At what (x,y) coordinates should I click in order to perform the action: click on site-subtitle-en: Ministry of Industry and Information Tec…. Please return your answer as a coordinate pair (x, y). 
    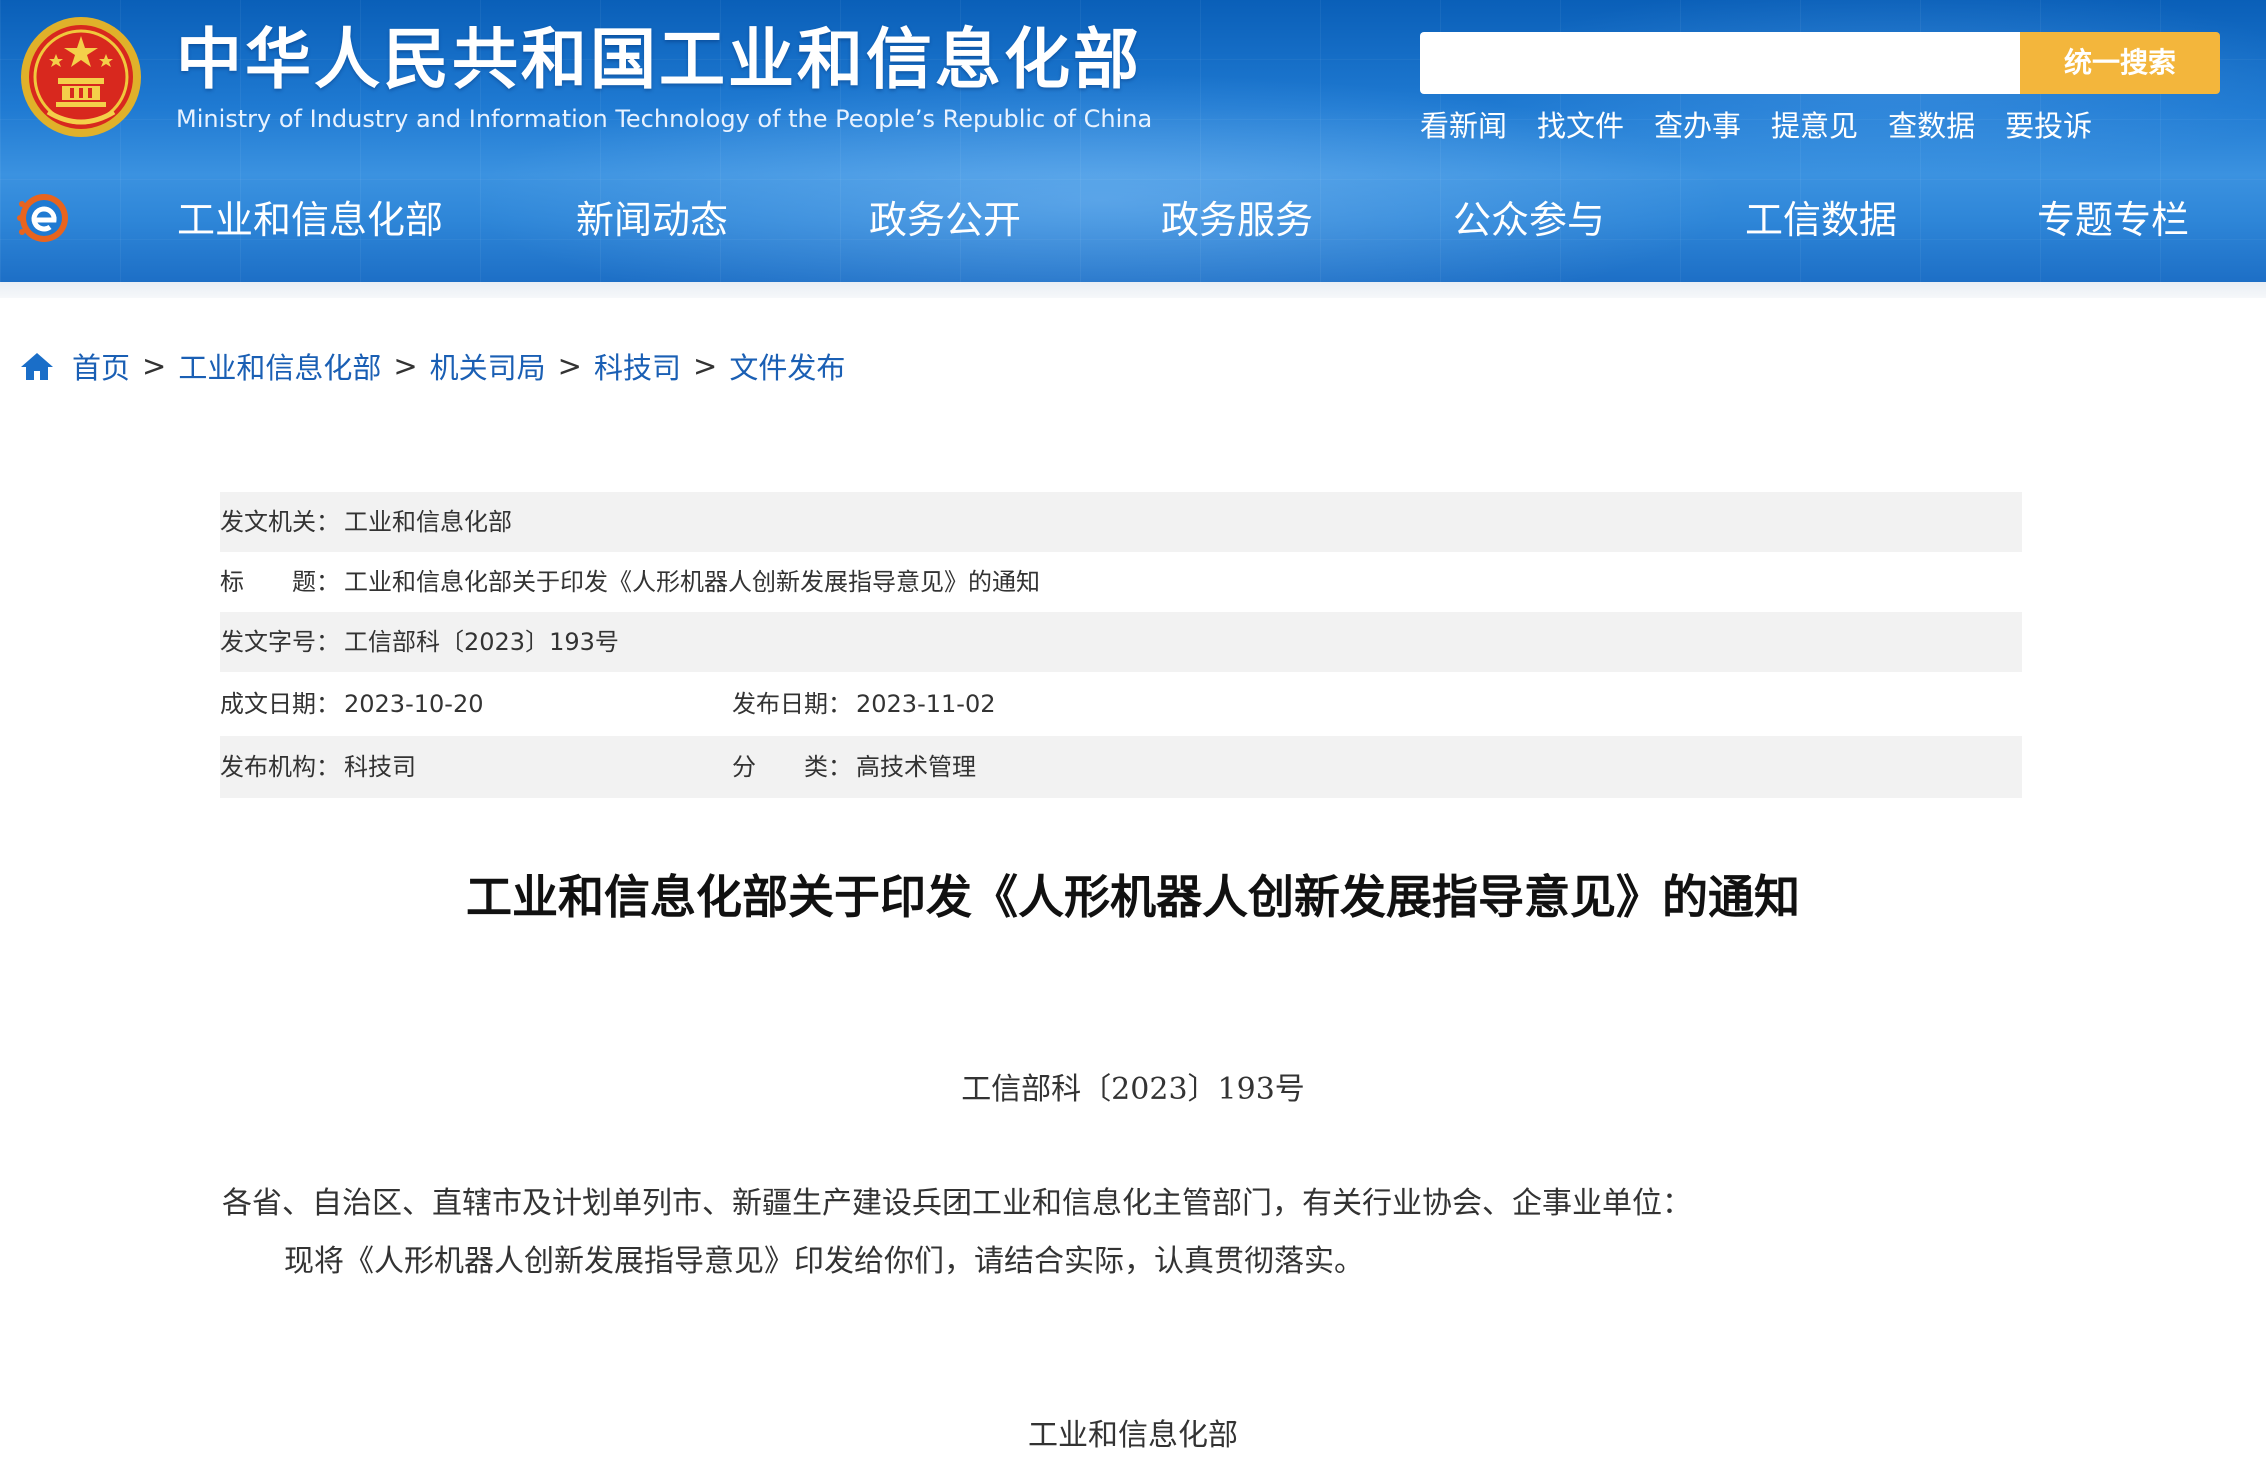
    Looking at the image, I should click on (664, 119).